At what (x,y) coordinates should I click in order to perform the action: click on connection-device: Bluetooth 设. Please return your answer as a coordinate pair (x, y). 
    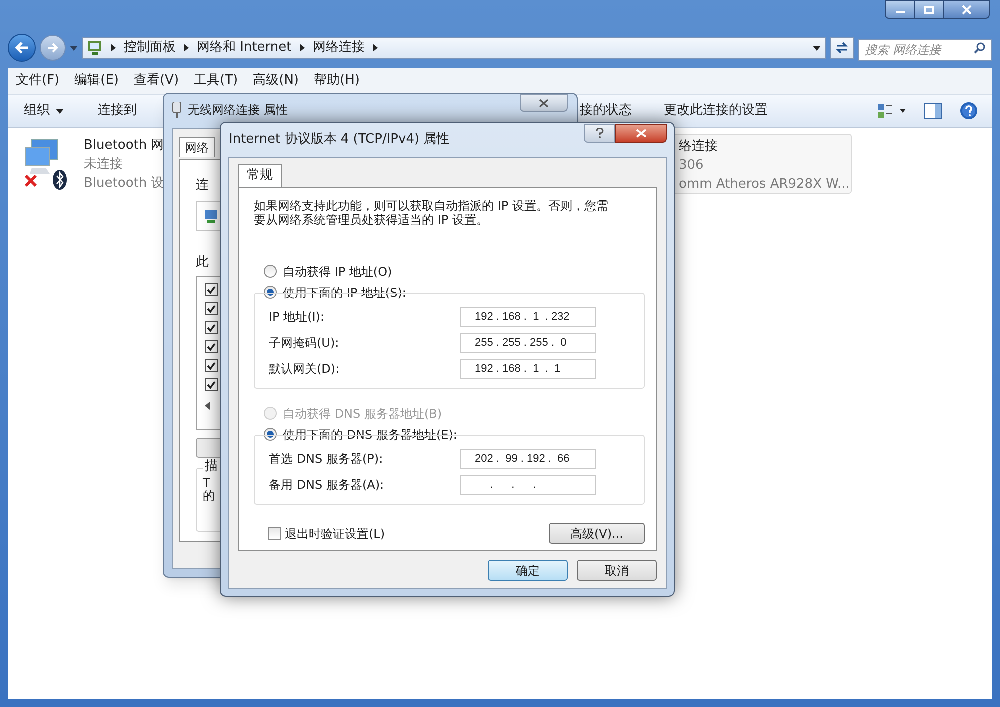
    Looking at the image, I should click on (124, 184).